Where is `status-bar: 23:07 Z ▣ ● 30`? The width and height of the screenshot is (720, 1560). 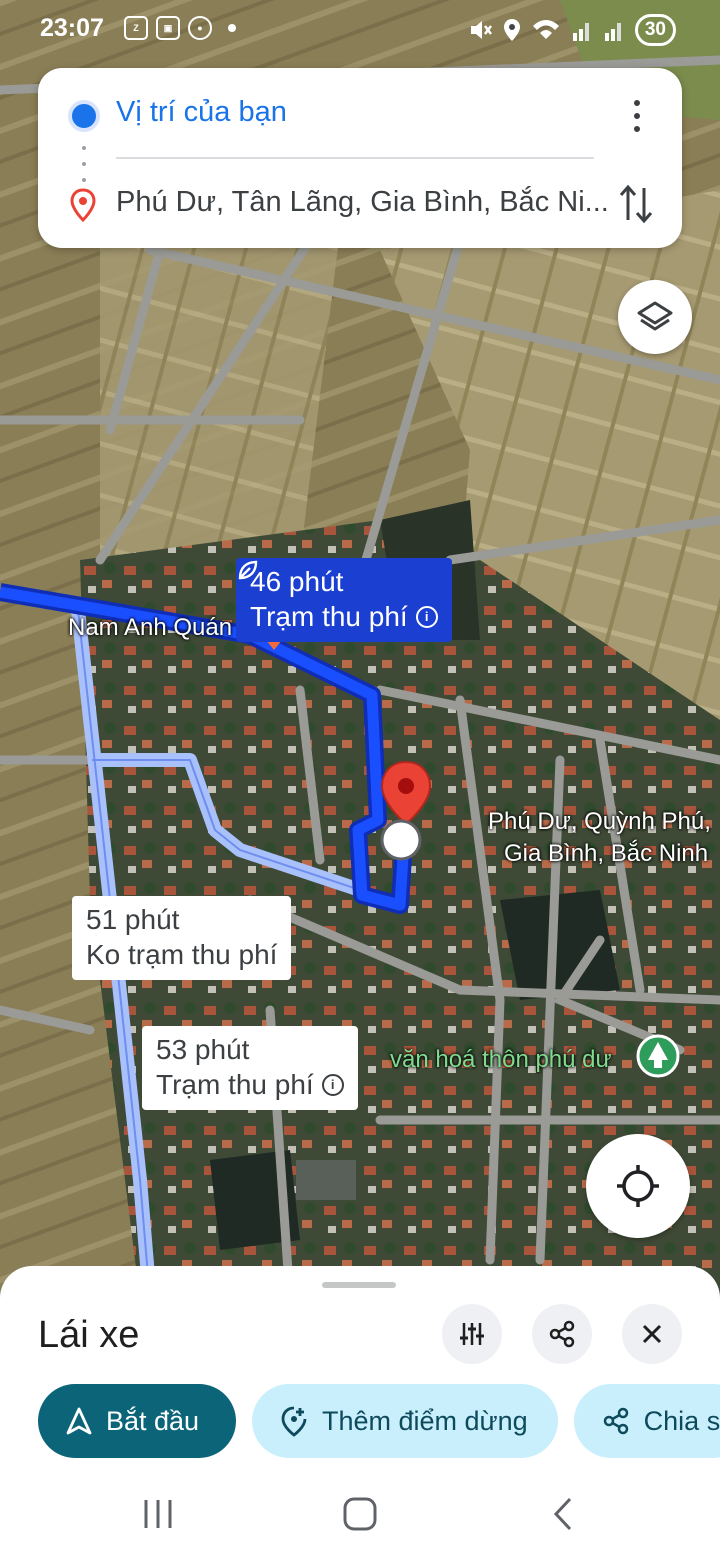
status-bar: 23:07 Z ▣ ● 30 is located at coordinates (360, 29).